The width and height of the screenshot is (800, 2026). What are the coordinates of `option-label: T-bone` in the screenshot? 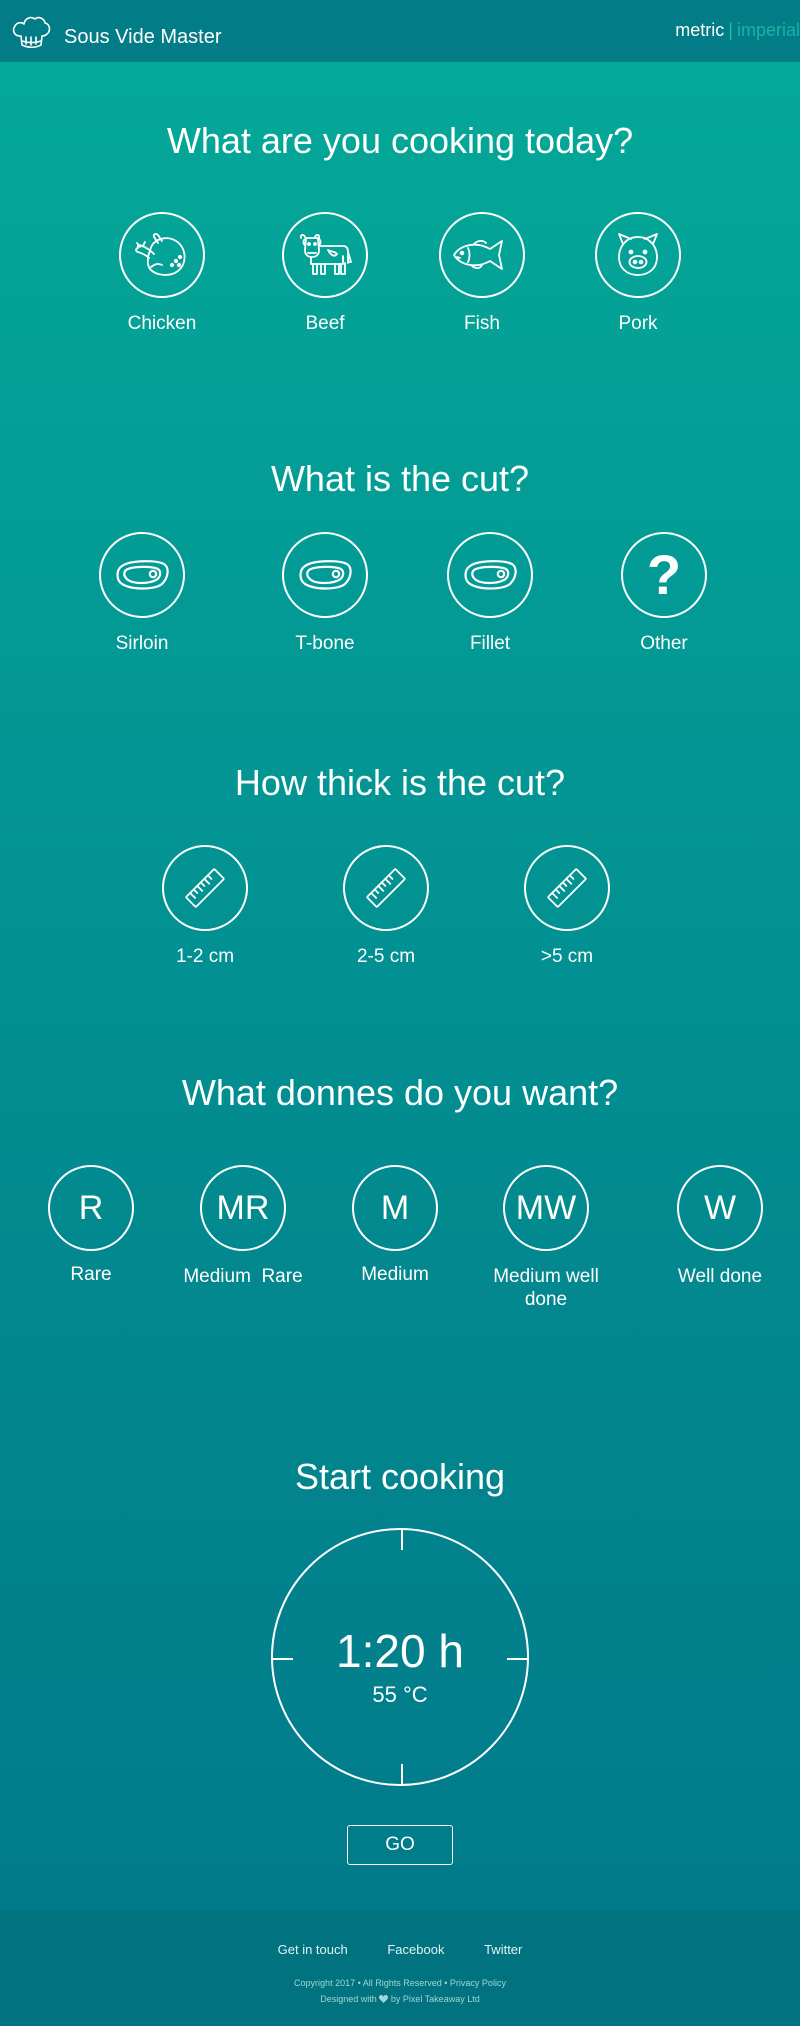 It's located at (325, 643).